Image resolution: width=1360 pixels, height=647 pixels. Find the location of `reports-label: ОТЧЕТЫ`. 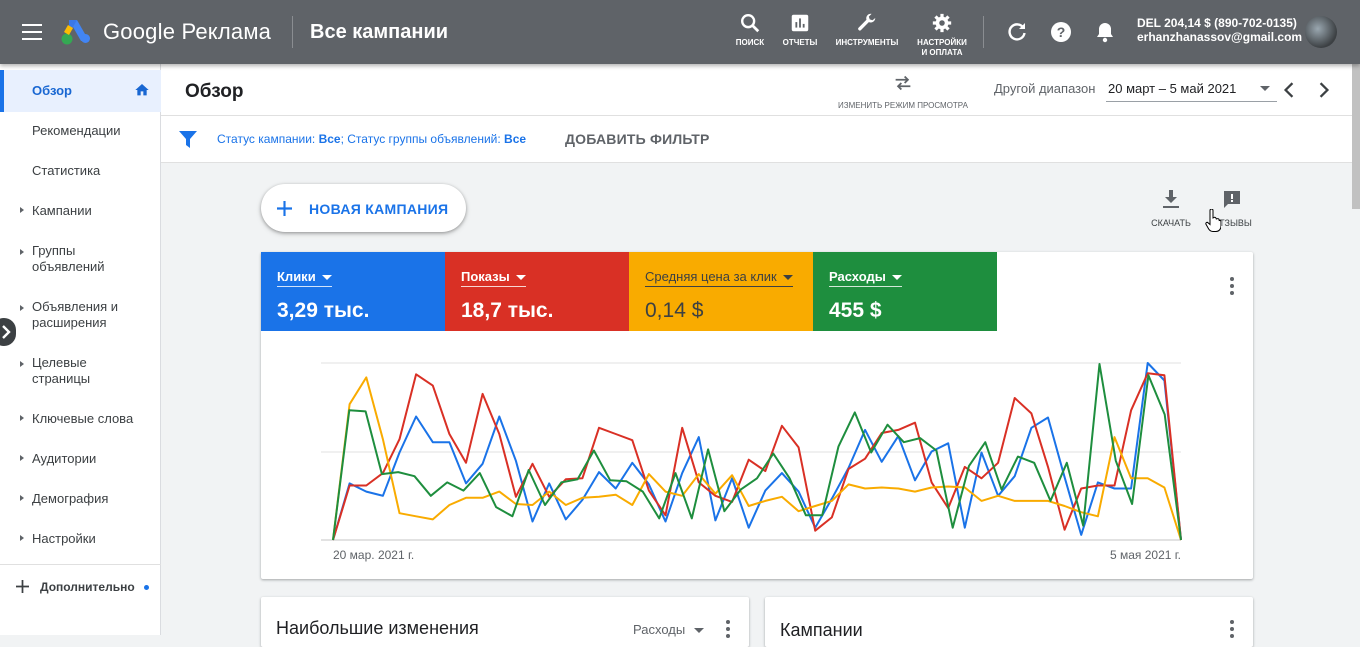

reports-label: ОТЧЕТЫ is located at coordinates (800, 42).